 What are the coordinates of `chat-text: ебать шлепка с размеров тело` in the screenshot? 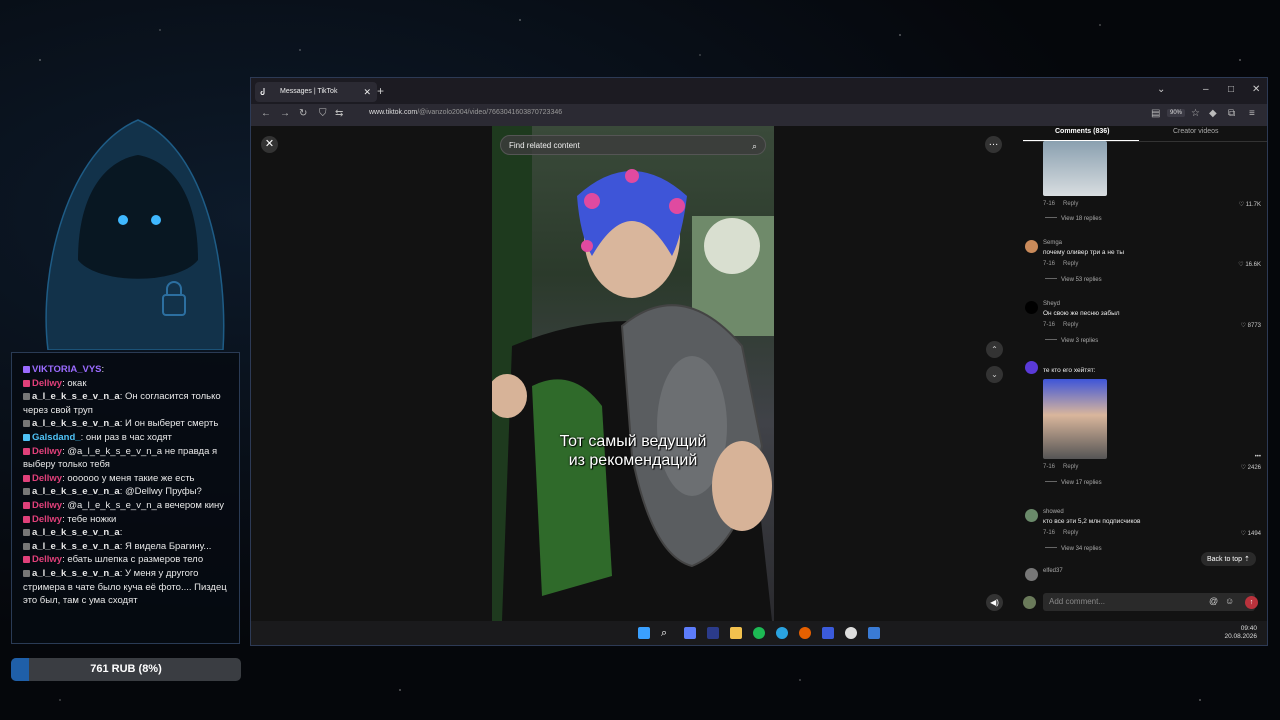 It's located at (135, 560).